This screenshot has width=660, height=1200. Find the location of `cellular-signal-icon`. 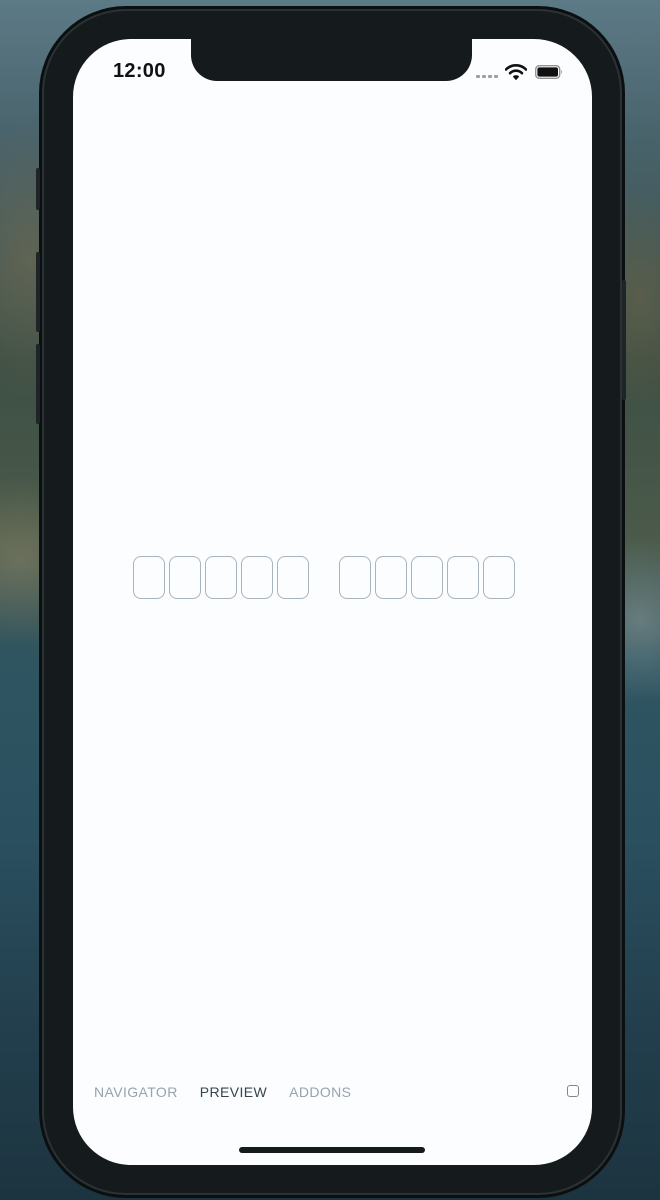

cellular-signal-icon is located at coordinates (487, 76).